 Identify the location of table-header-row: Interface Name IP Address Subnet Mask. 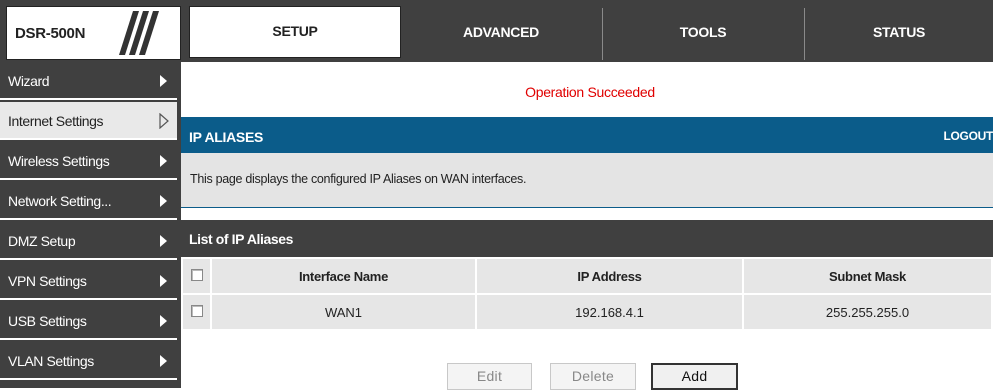
(587, 276).